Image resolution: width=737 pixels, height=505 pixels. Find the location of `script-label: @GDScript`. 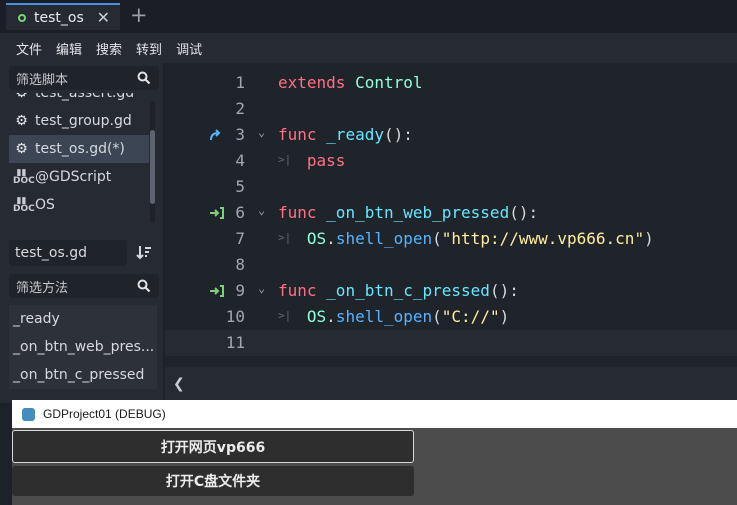

script-label: @GDScript is located at coordinates (73, 177).